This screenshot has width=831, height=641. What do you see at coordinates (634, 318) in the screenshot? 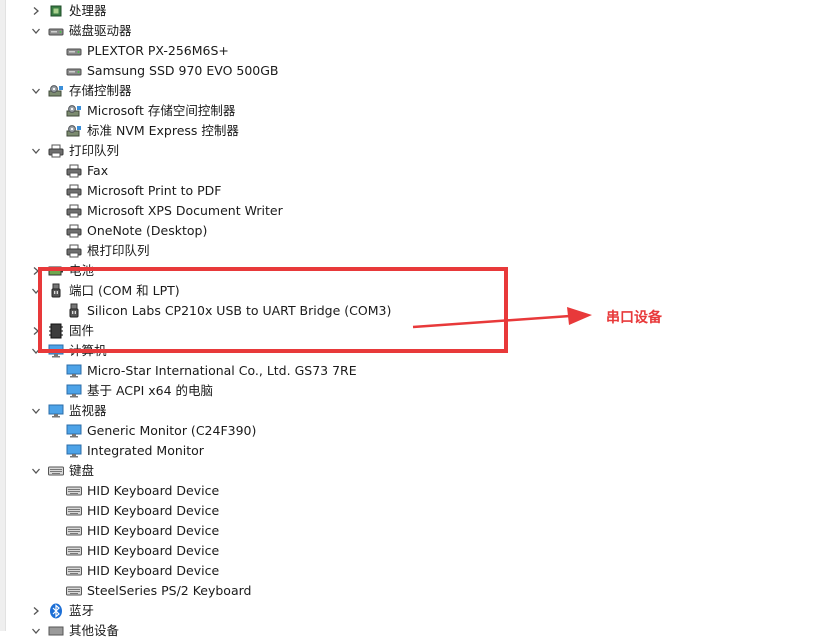
I see `annotation-label: 串口设备` at bounding box center [634, 318].